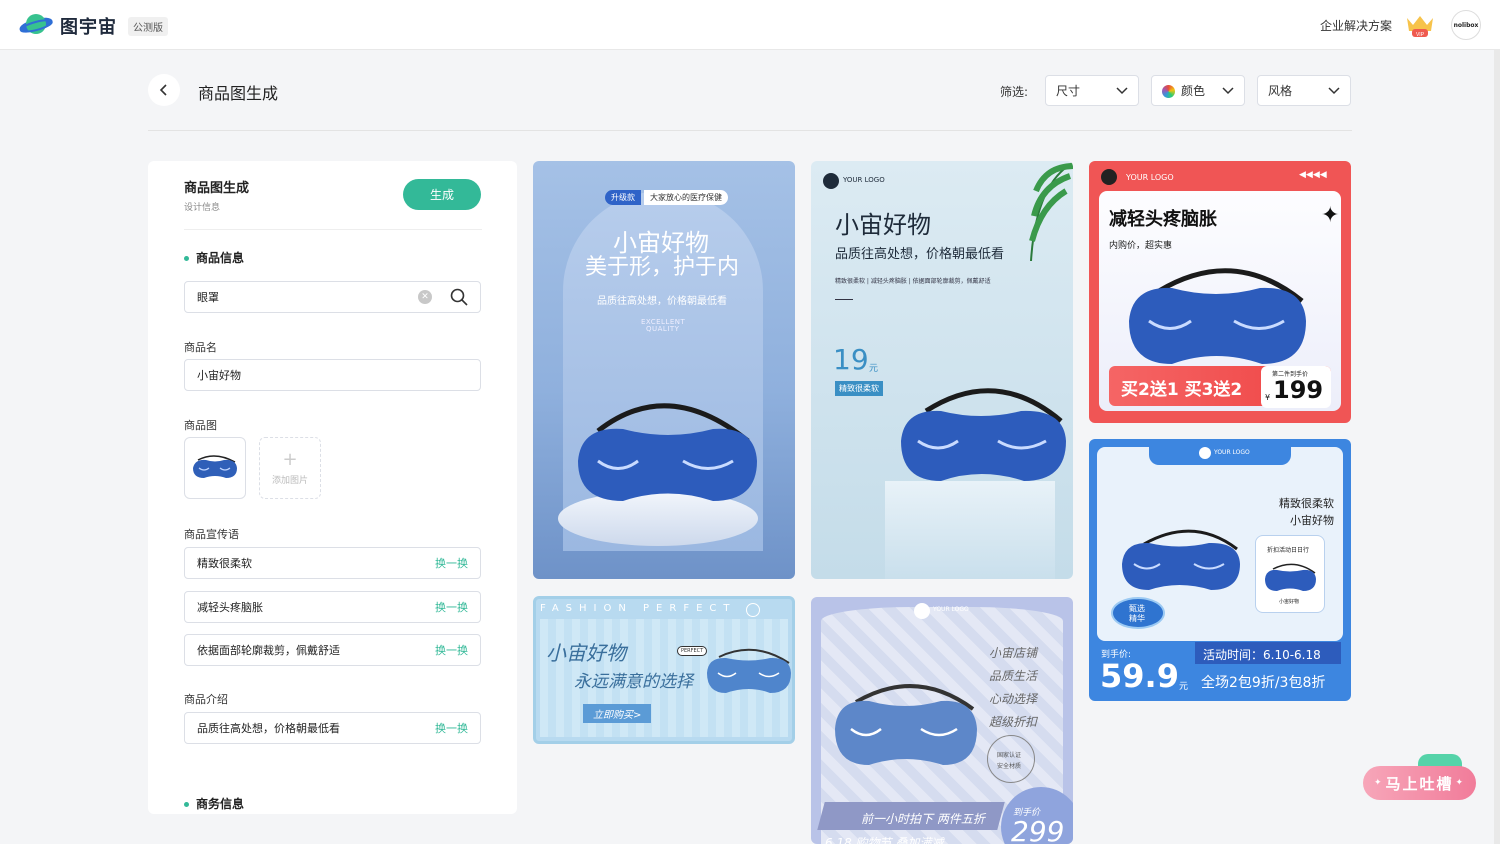 This screenshot has height=844, width=1500. I want to click on product-name-input: 小宙好物, so click(332, 375).